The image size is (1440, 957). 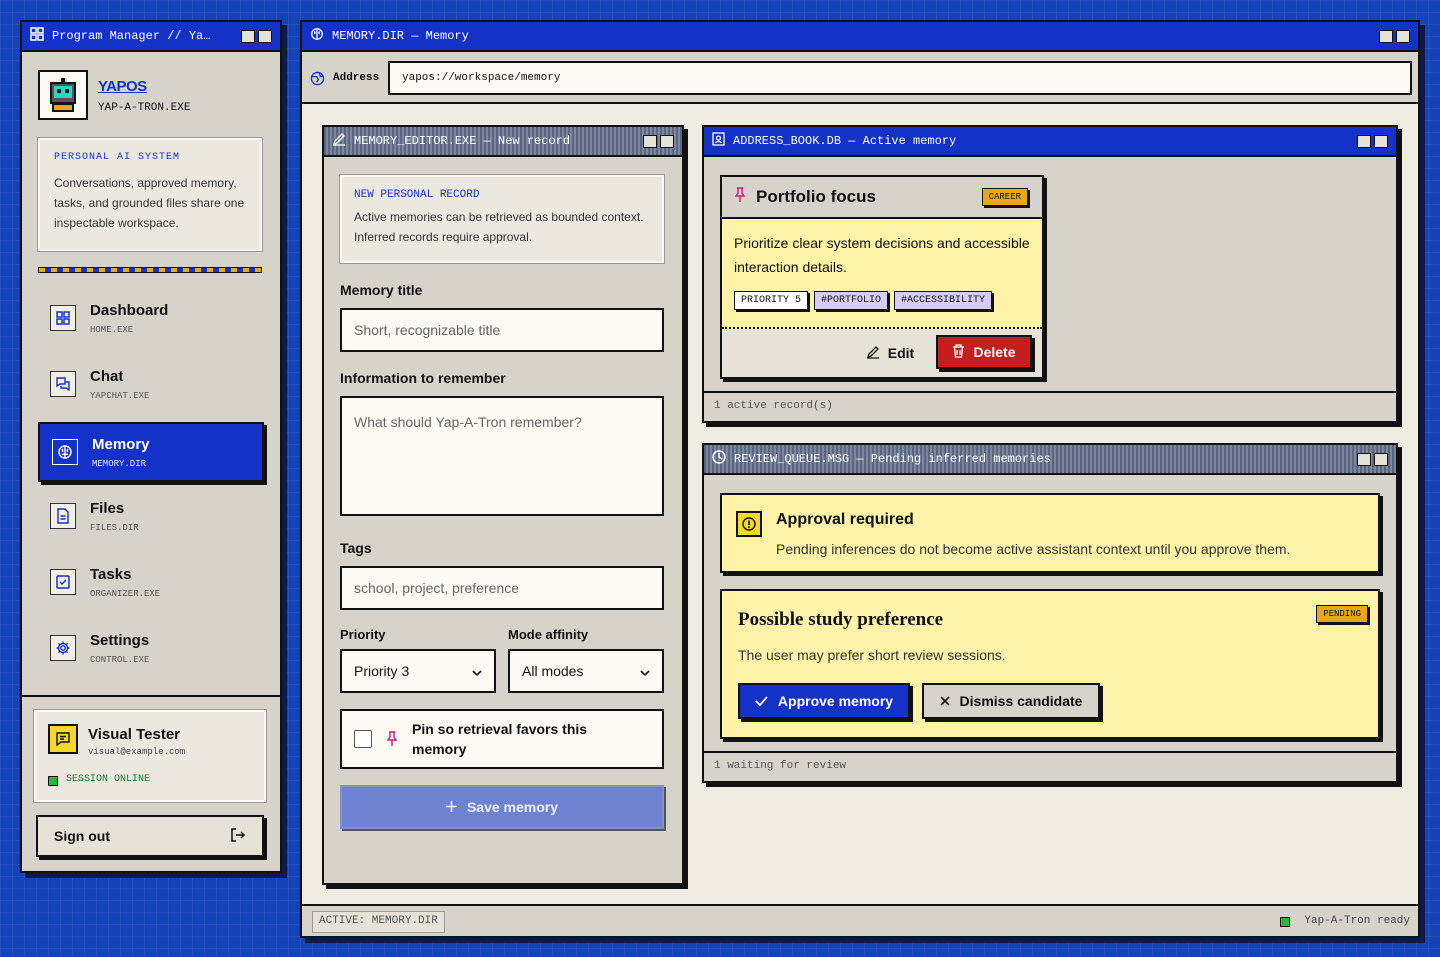 I want to click on app-exe: YAP-A-TRON.EXE, so click(x=144, y=108).